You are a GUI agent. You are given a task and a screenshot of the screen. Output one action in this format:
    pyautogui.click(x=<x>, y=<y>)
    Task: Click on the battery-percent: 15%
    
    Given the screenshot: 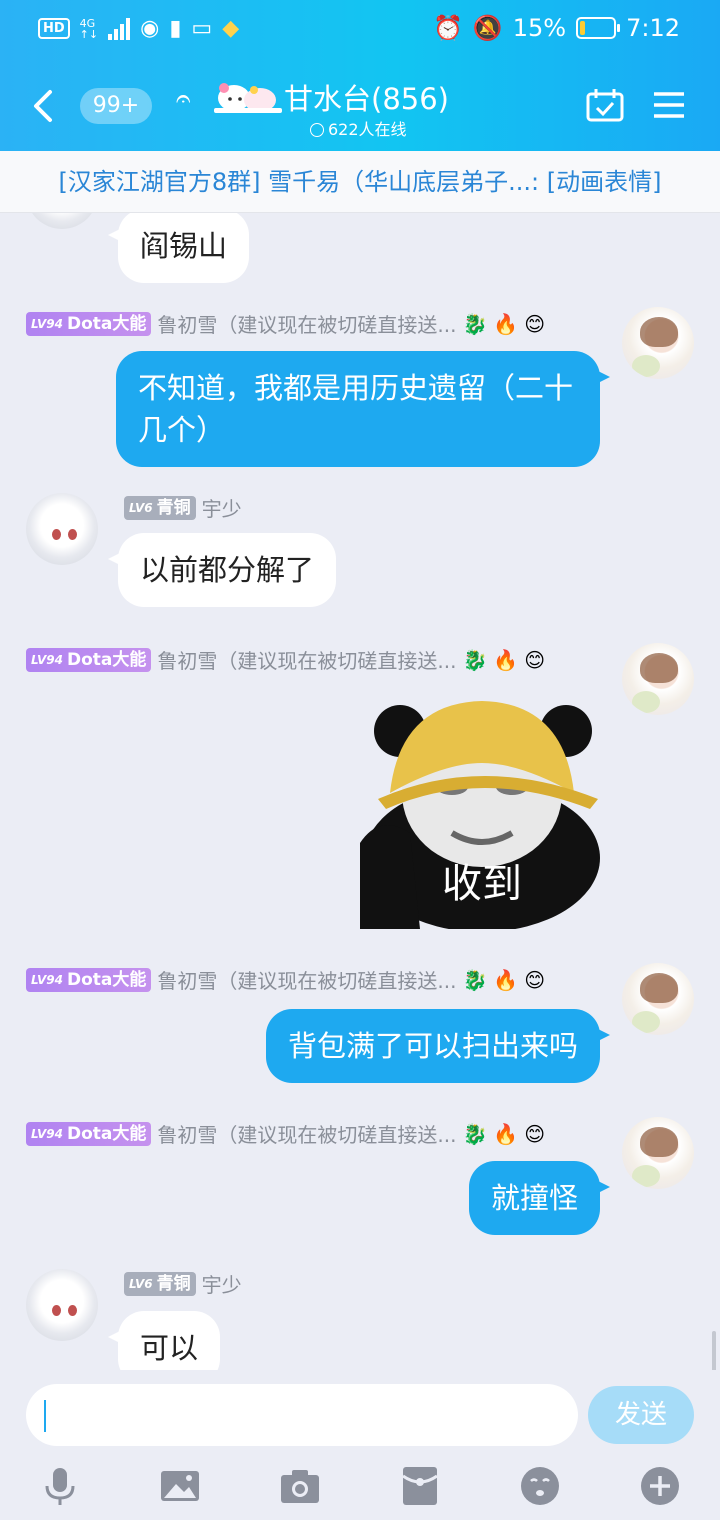 What is the action you would take?
    pyautogui.click(x=539, y=28)
    